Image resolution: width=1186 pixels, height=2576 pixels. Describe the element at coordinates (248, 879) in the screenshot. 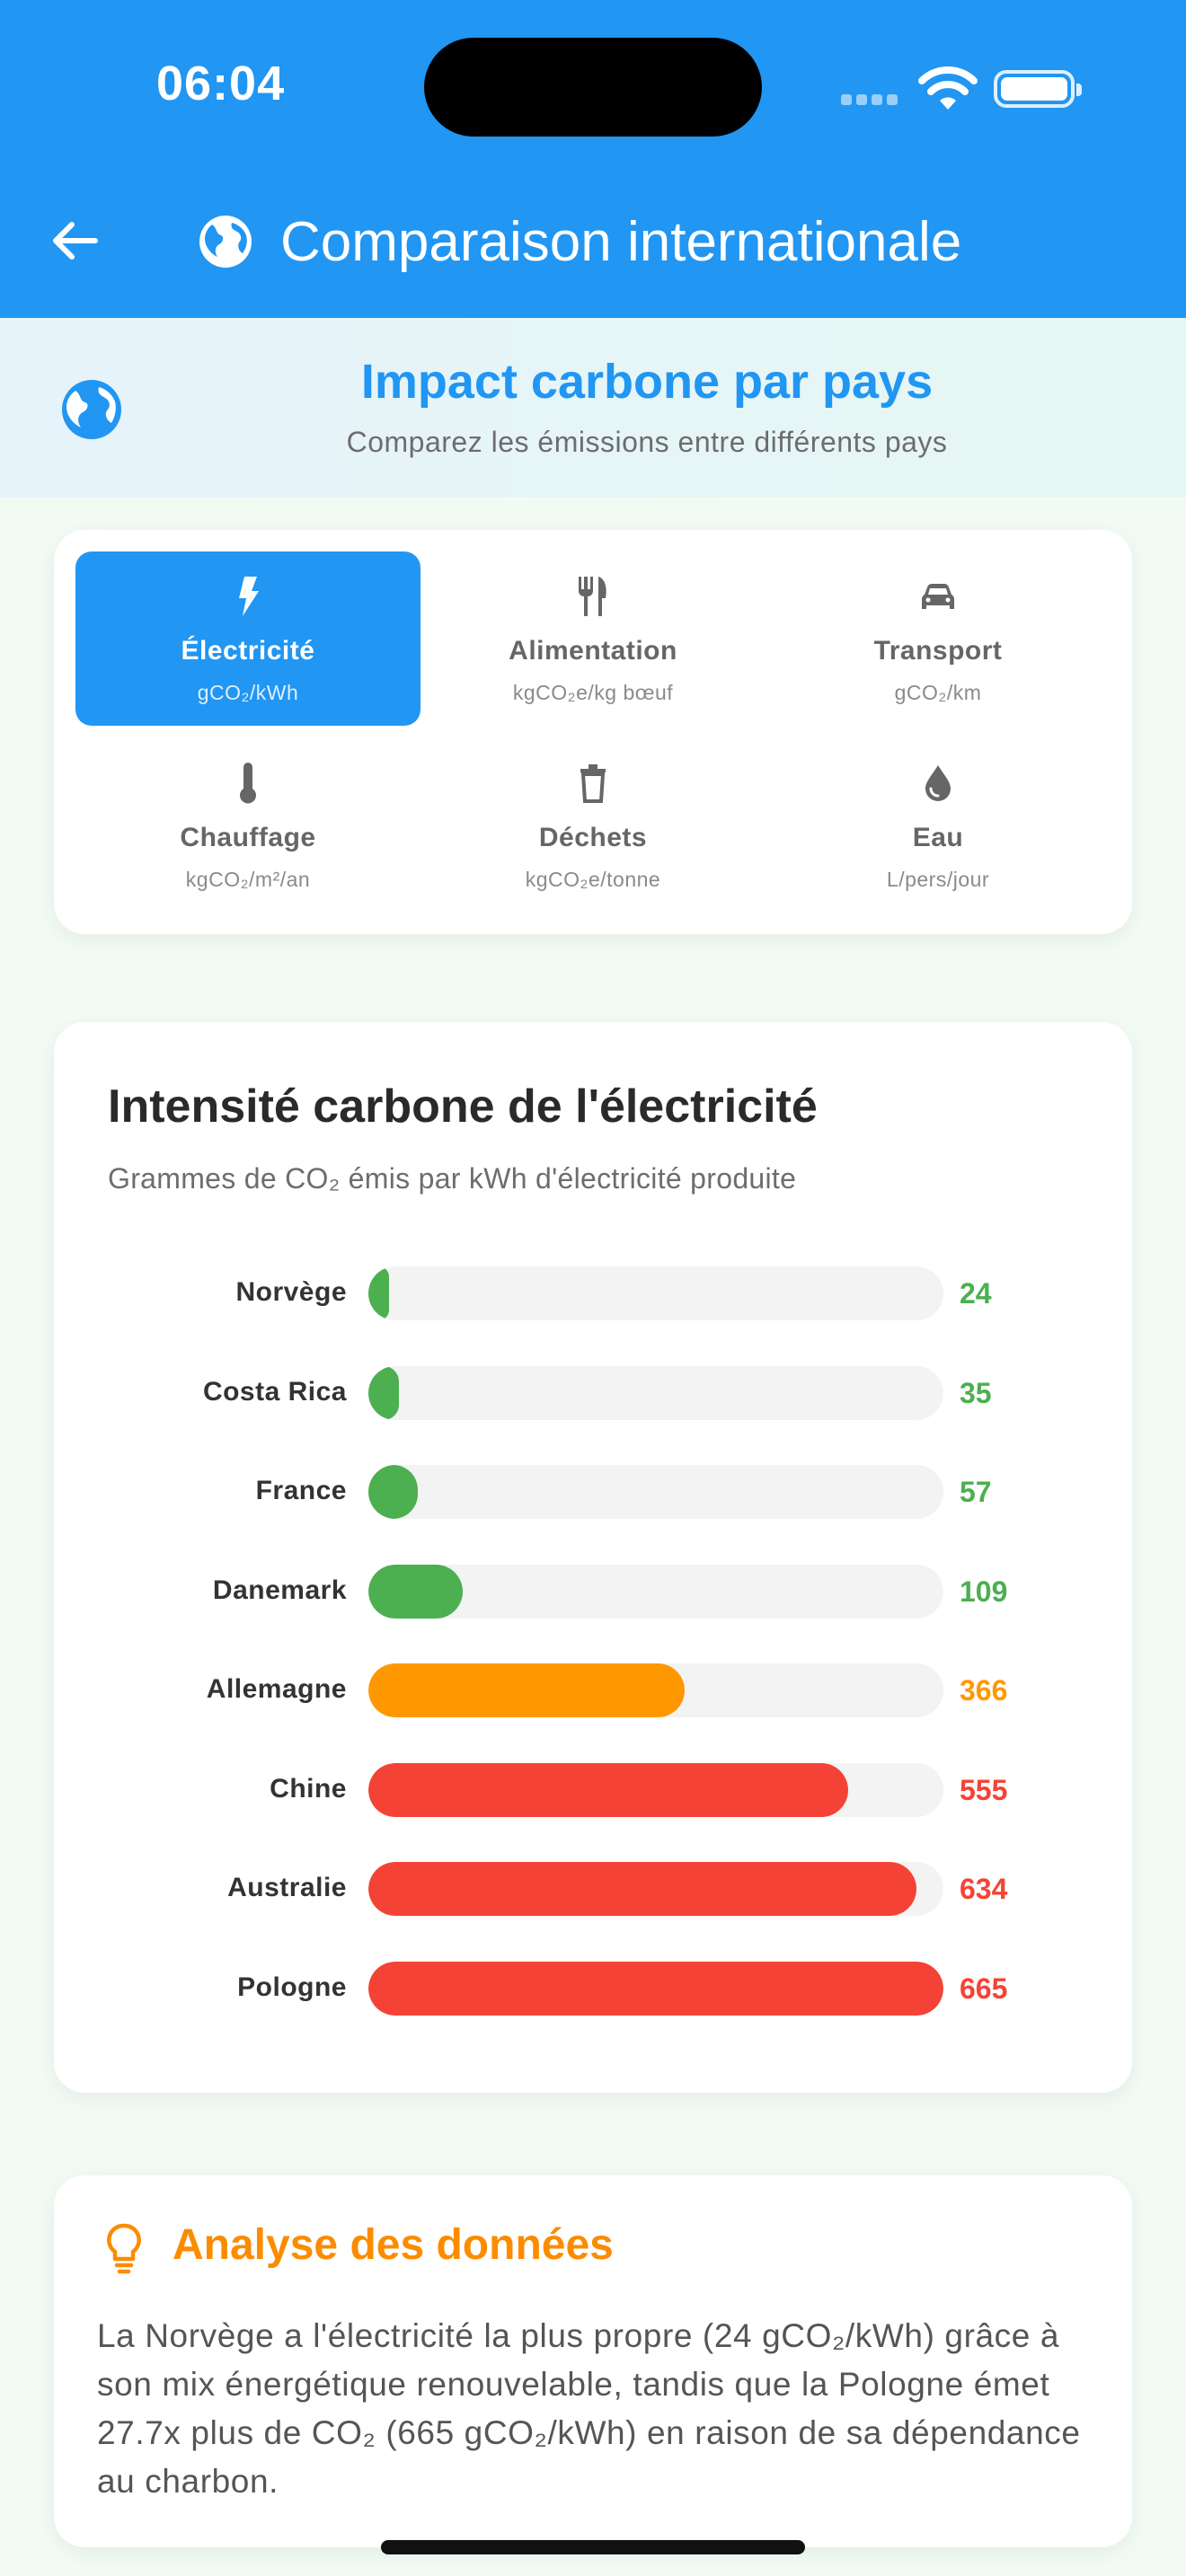

I see `category-unit: kgCO₂/m²/an` at that location.